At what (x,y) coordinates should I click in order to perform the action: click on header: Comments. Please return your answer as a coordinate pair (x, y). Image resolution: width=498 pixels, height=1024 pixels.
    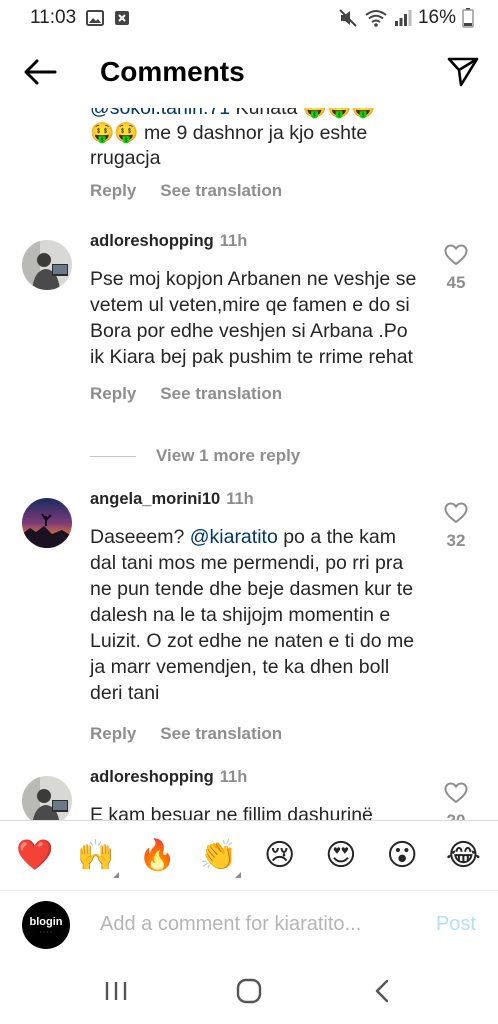
    Looking at the image, I should click on (249, 72).